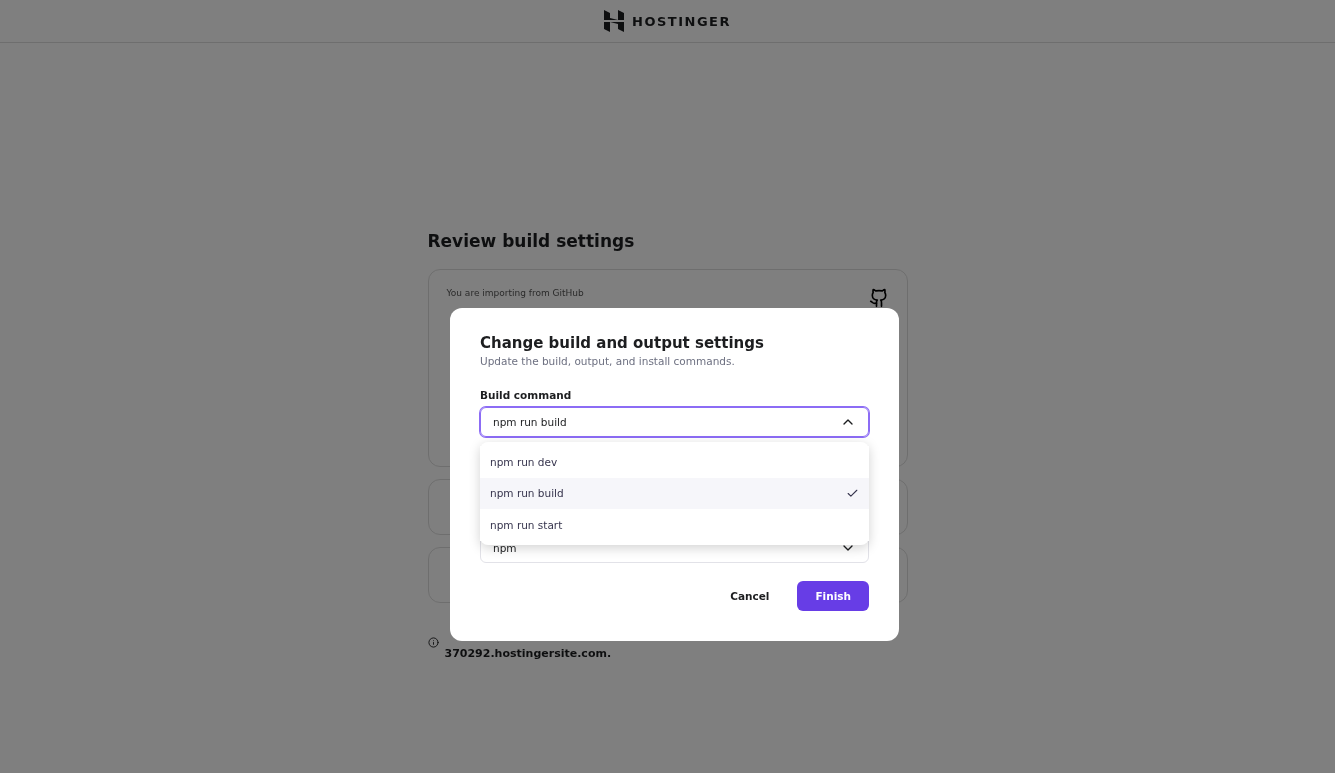 The width and height of the screenshot is (1335, 773). Describe the element at coordinates (674, 462) in the screenshot. I see `dropdown-option: npm run dev` at that location.